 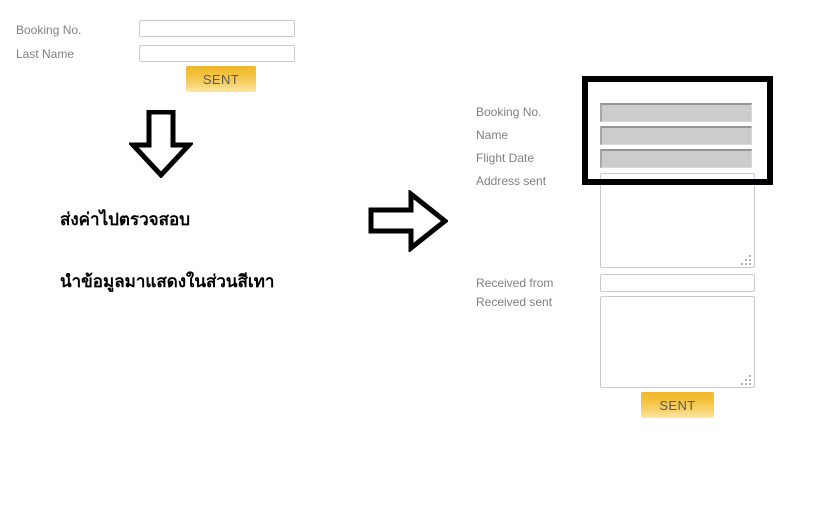 What do you see at coordinates (509, 112) in the screenshot?
I see `right-label-booking-no: Booking No.` at bounding box center [509, 112].